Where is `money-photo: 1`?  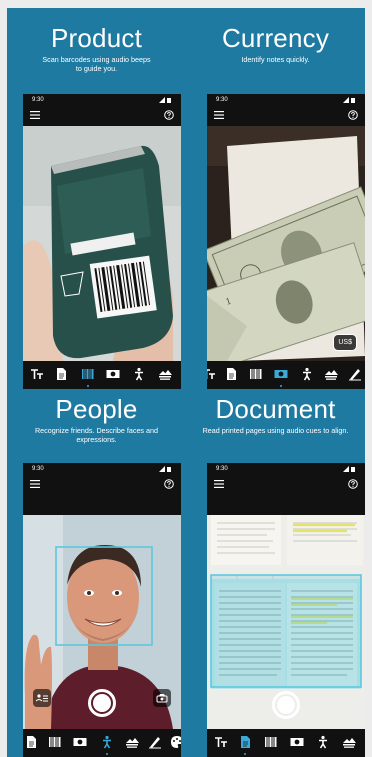
money-photo: 1 is located at coordinates (286, 243).